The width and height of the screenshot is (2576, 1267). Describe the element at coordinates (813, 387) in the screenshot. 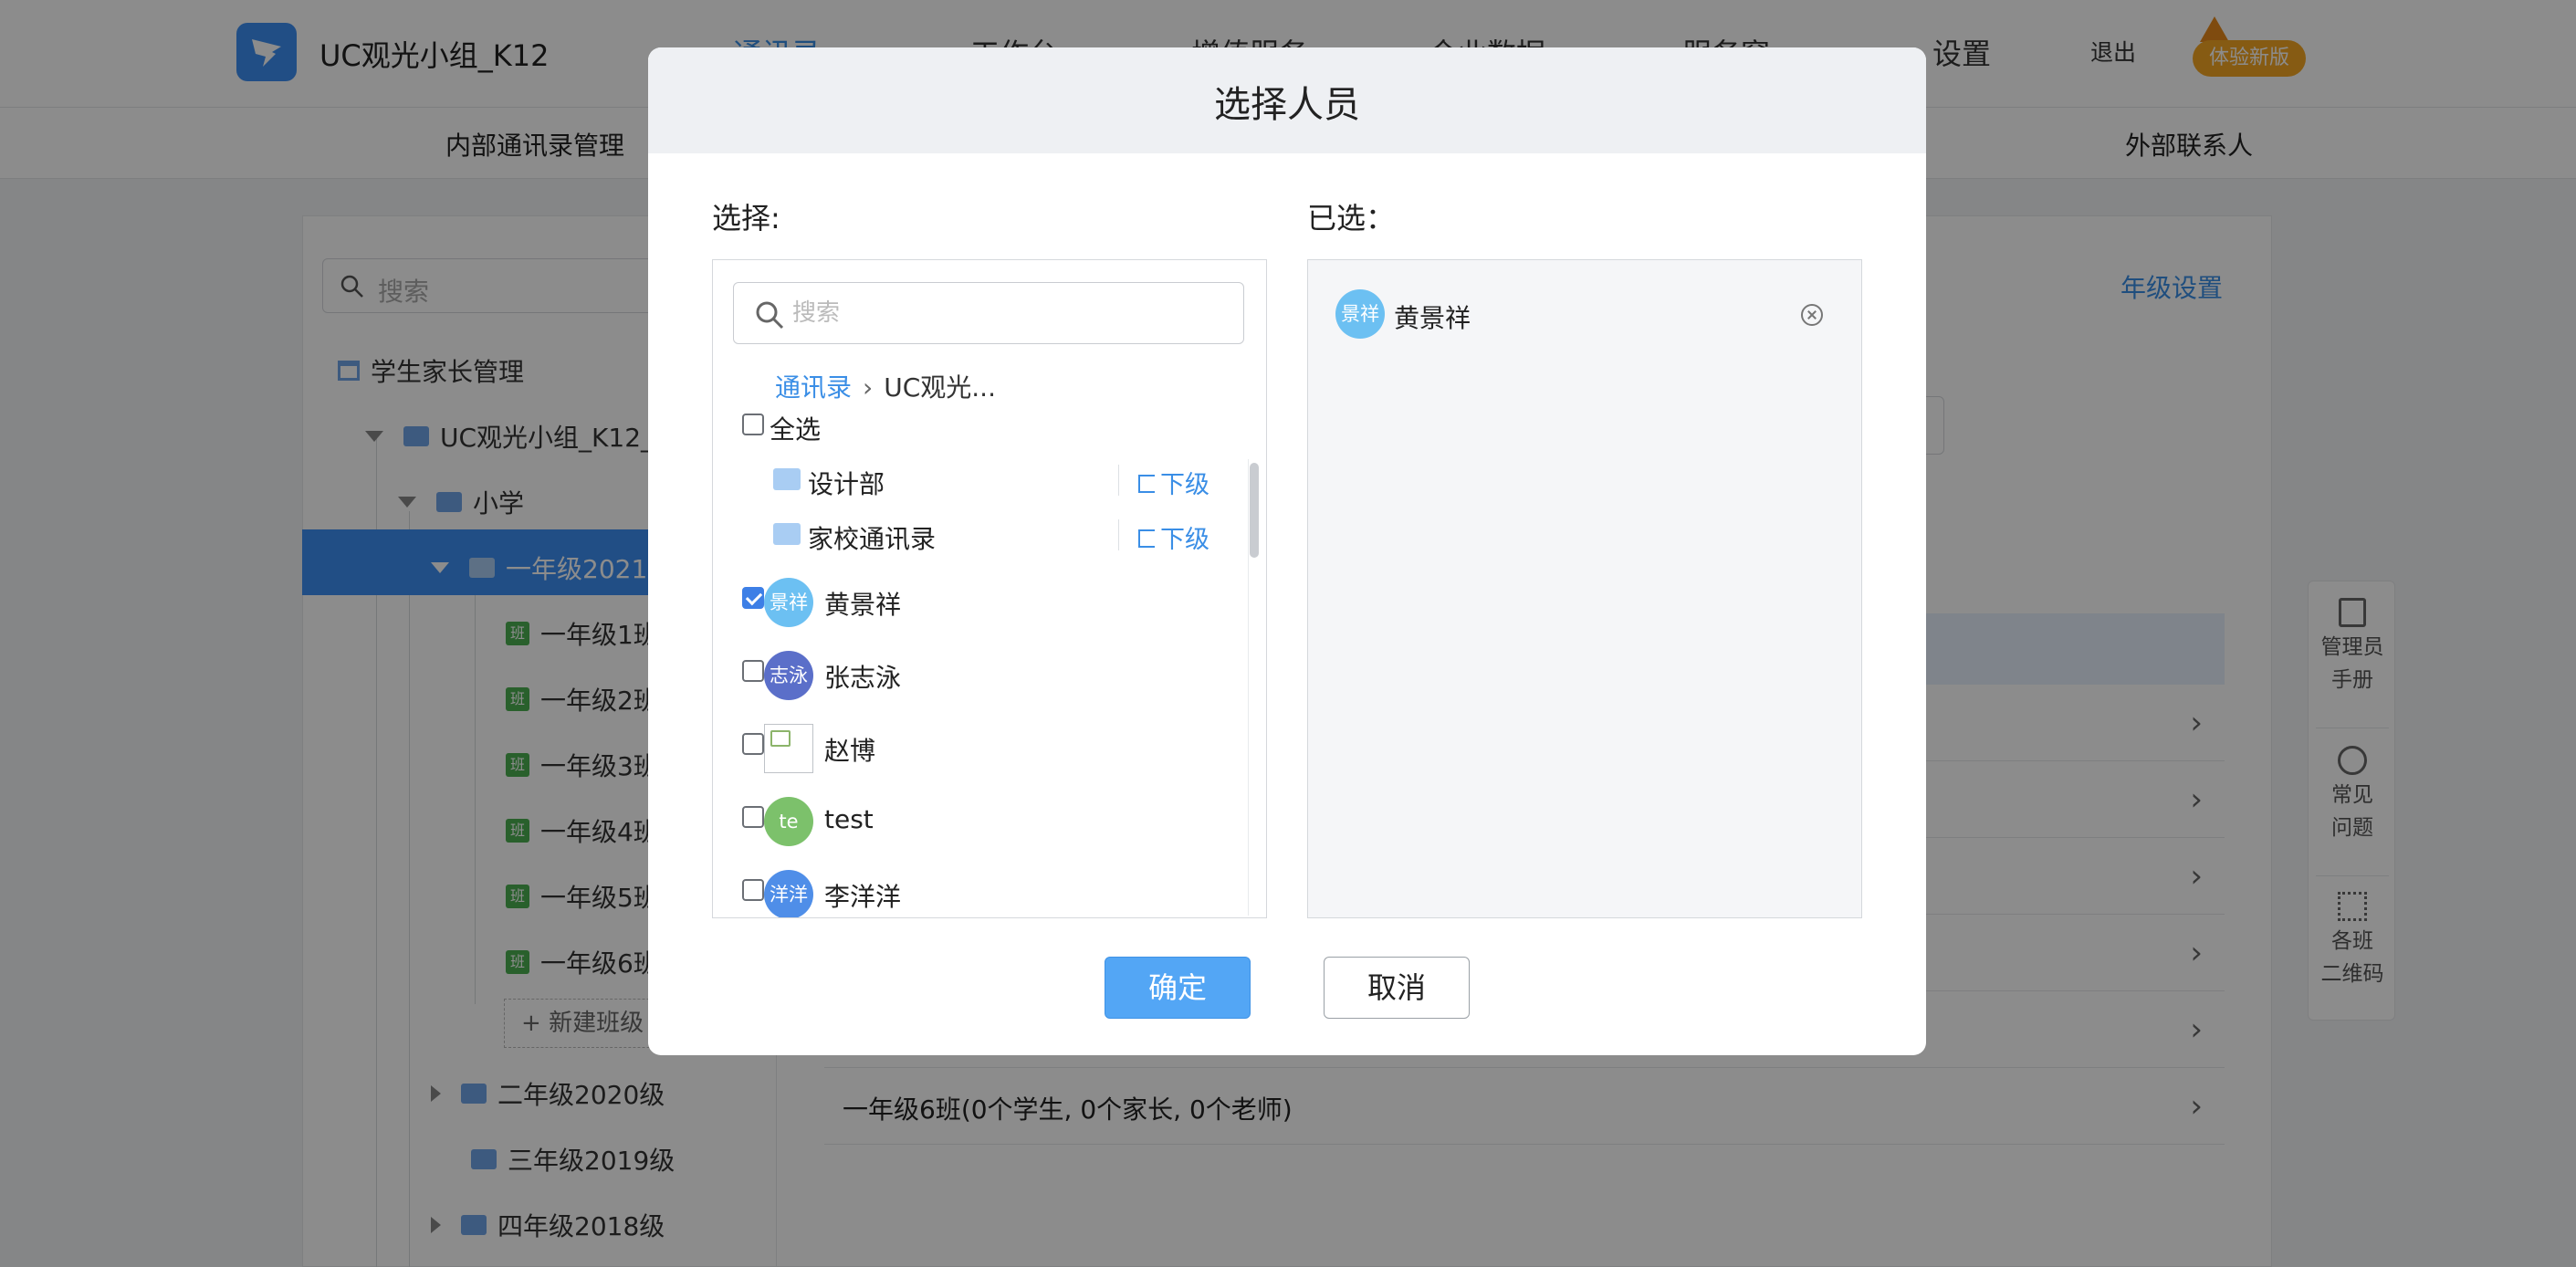

I see `breadcrumb-root: 通讯录` at that location.